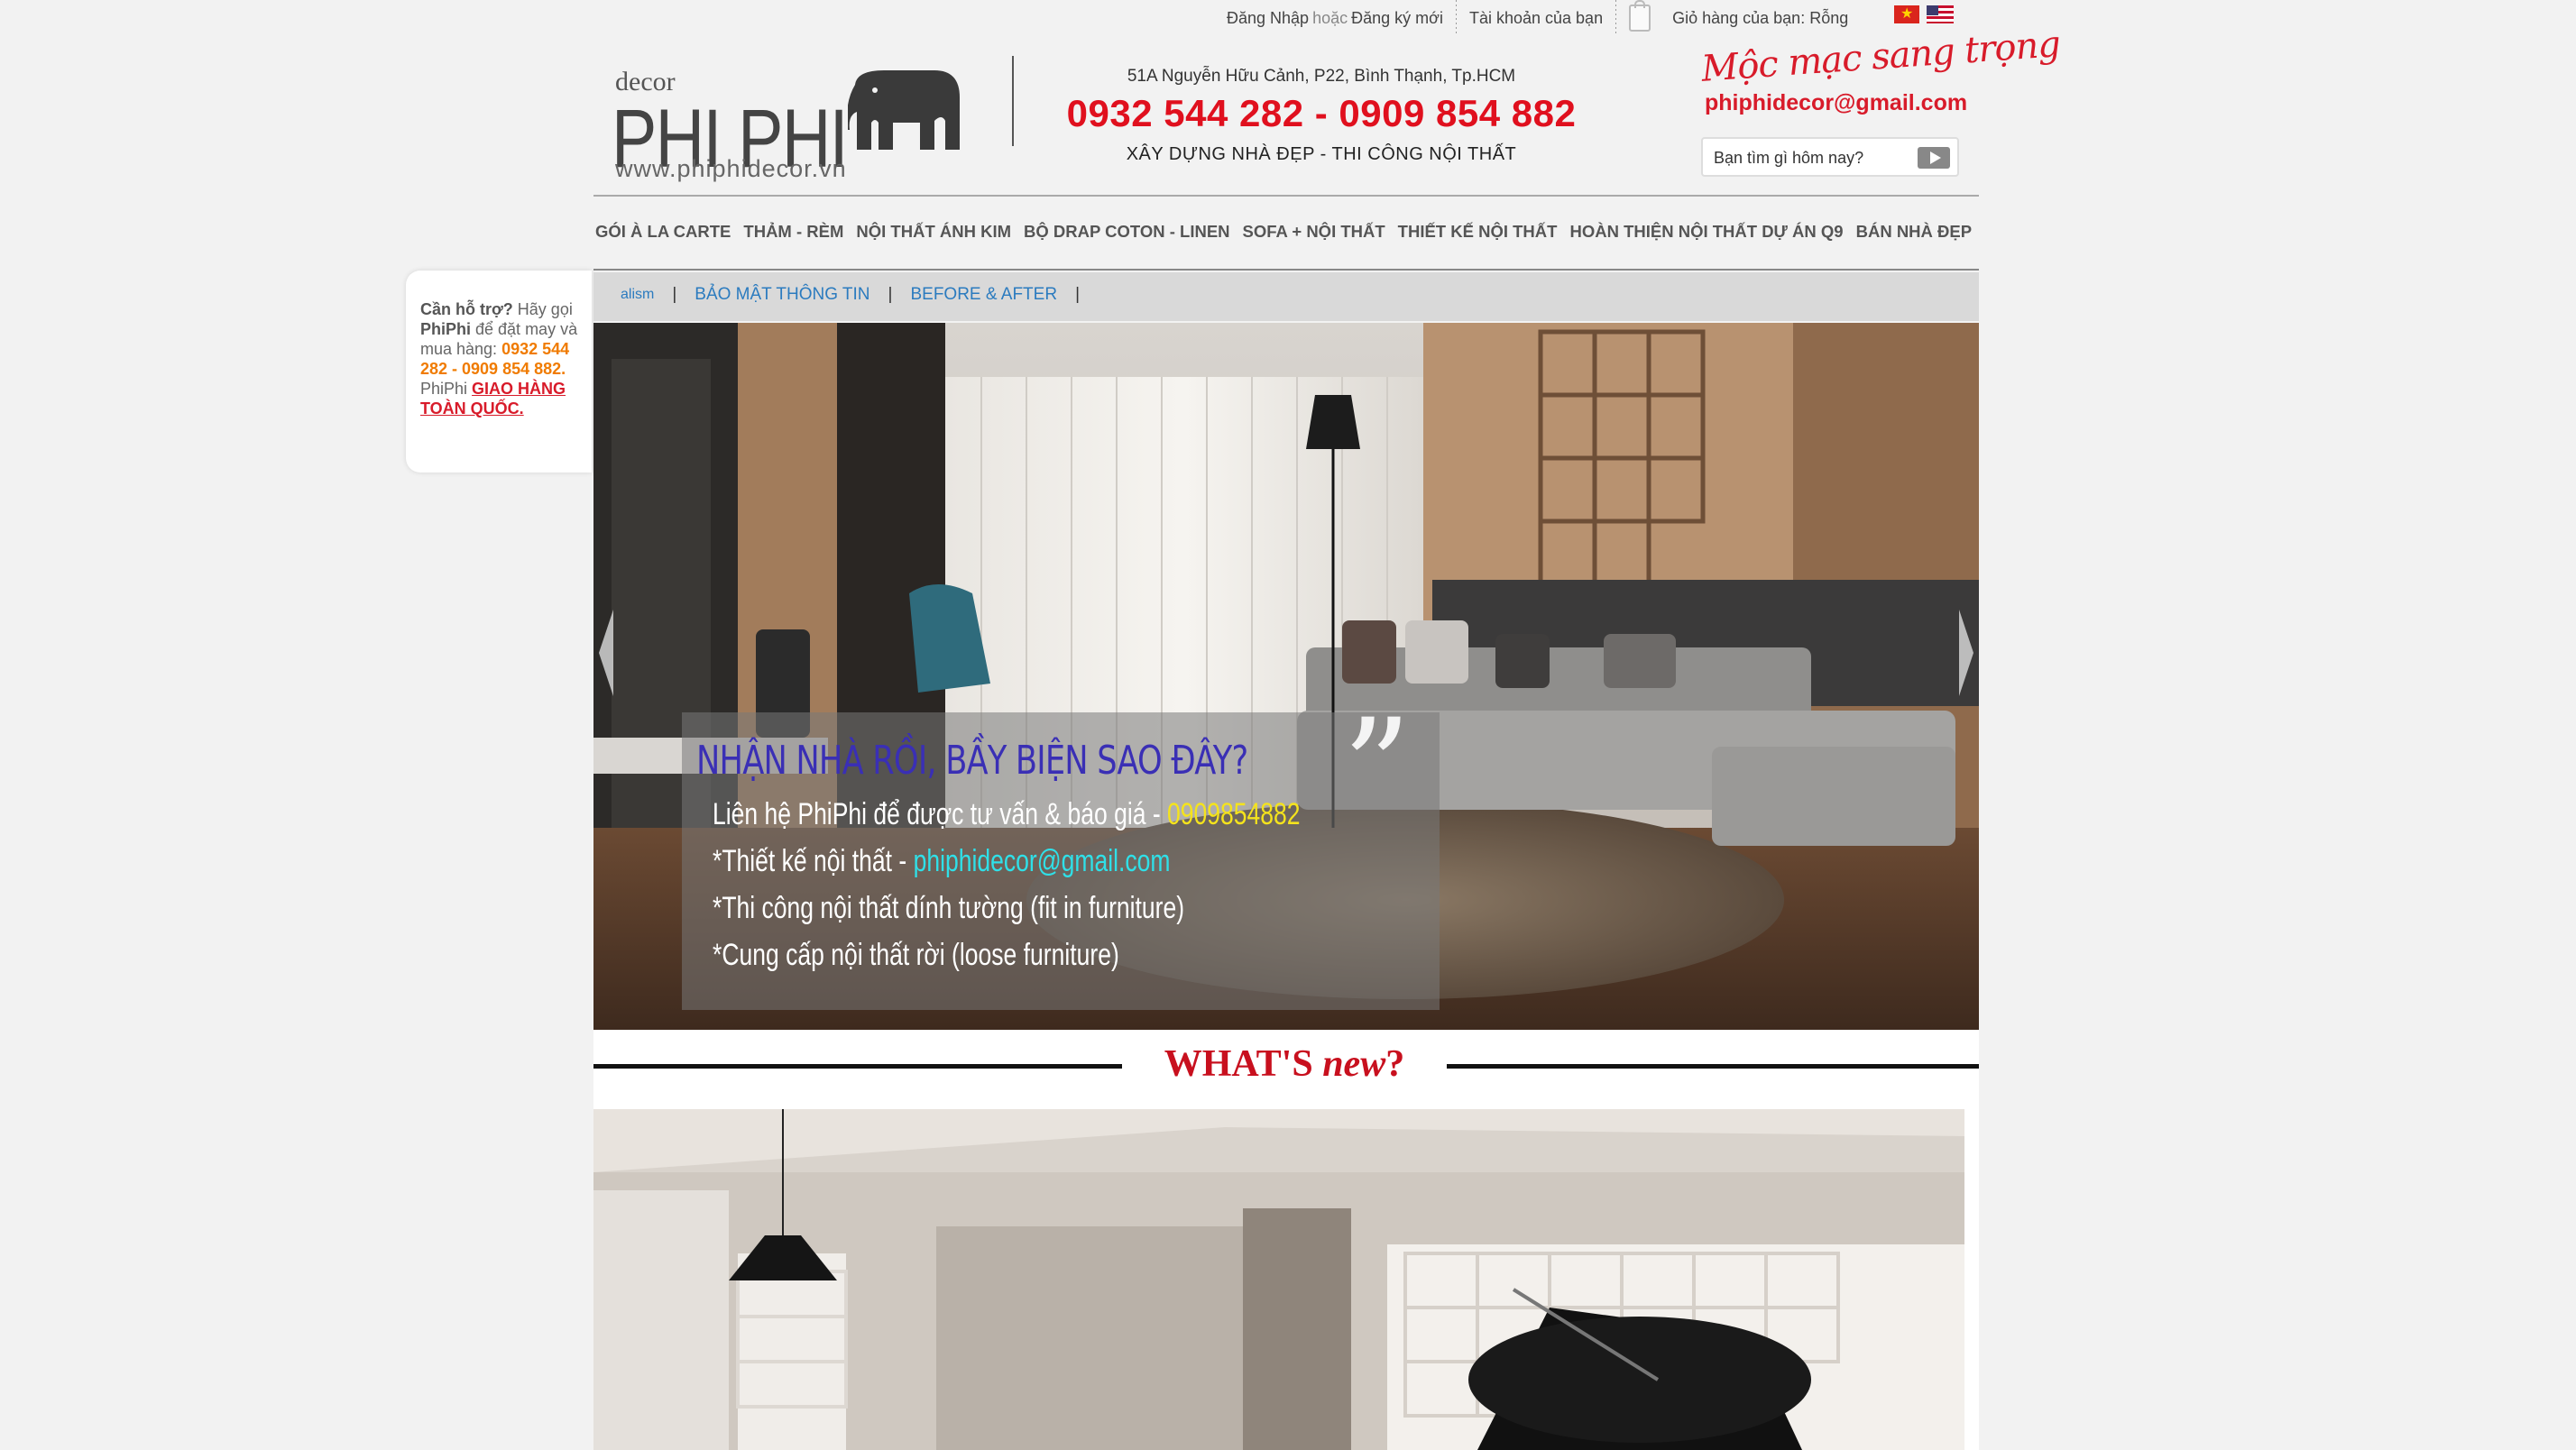  I want to click on slogan-text: XÂY DỰNG NHÀ ĐẸP - THI CÔNG NỘI THẤT, so click(1322, 154).